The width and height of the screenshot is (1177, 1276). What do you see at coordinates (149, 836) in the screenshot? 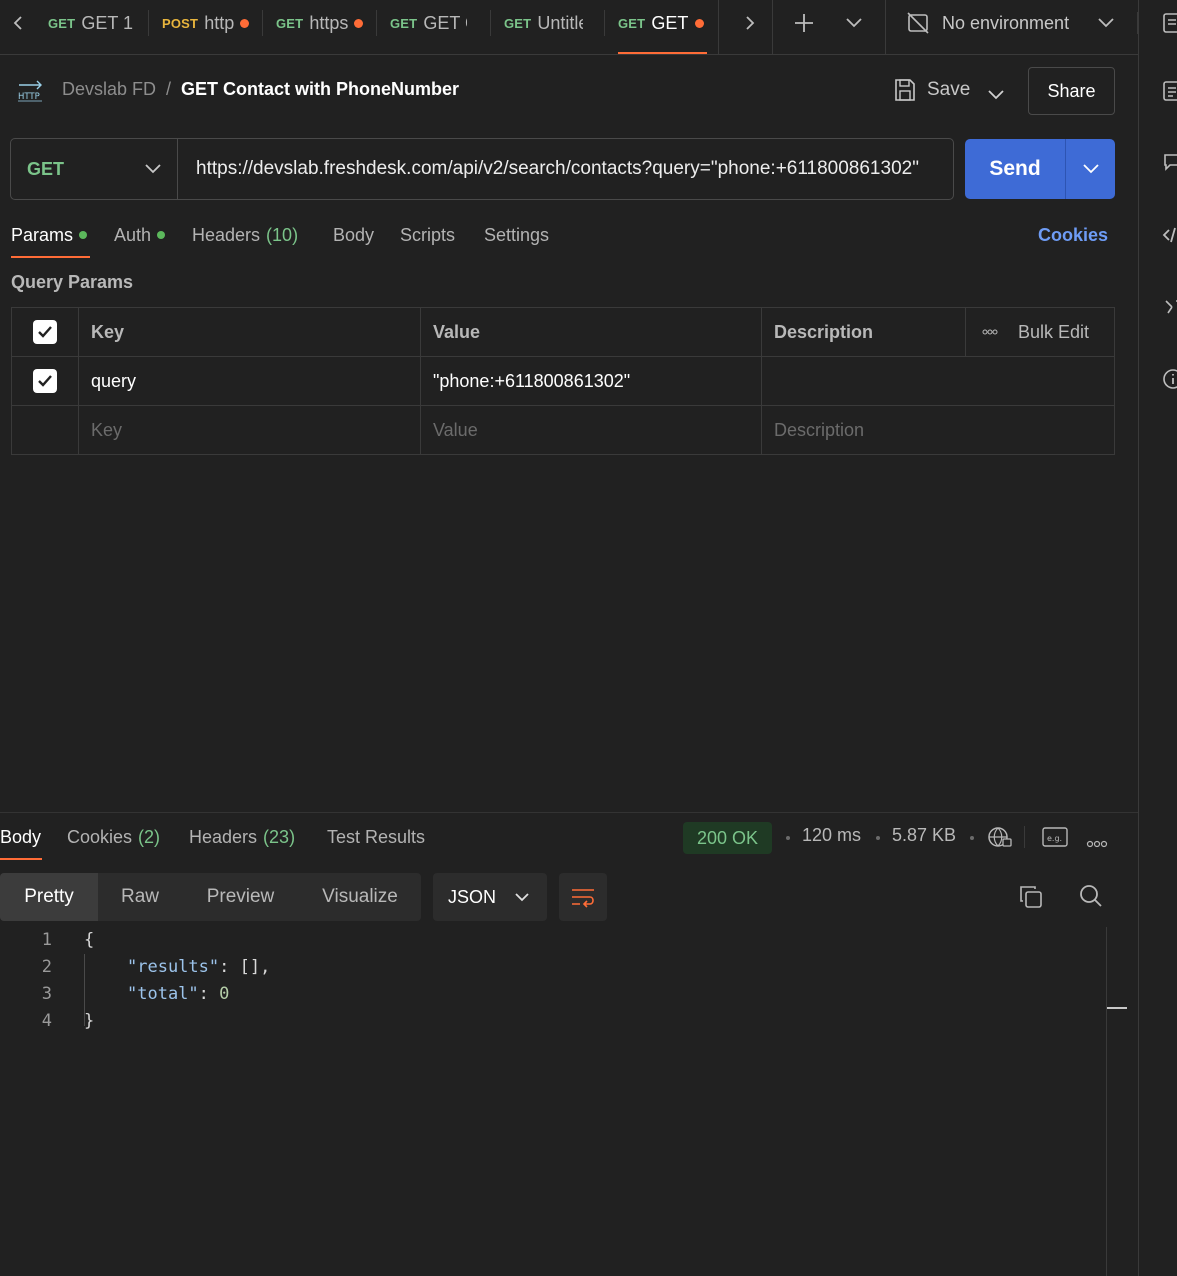
I see `response-cookies-count: (2)` at bounding box center [149, 836].